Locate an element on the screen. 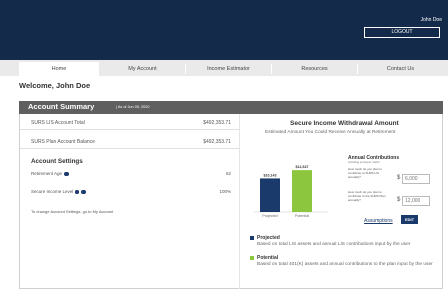 This screenshot has height=289, width=448. bar-category-label: Potential is located at coordinates (302, 216).